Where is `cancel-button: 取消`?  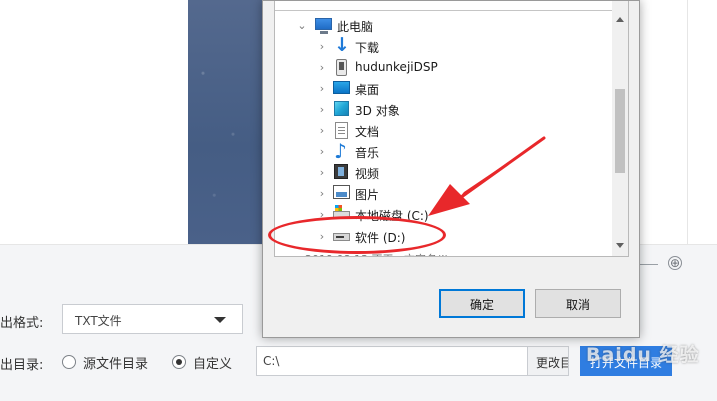 cancel-button: 取消 is located at coordinates (578, 303).